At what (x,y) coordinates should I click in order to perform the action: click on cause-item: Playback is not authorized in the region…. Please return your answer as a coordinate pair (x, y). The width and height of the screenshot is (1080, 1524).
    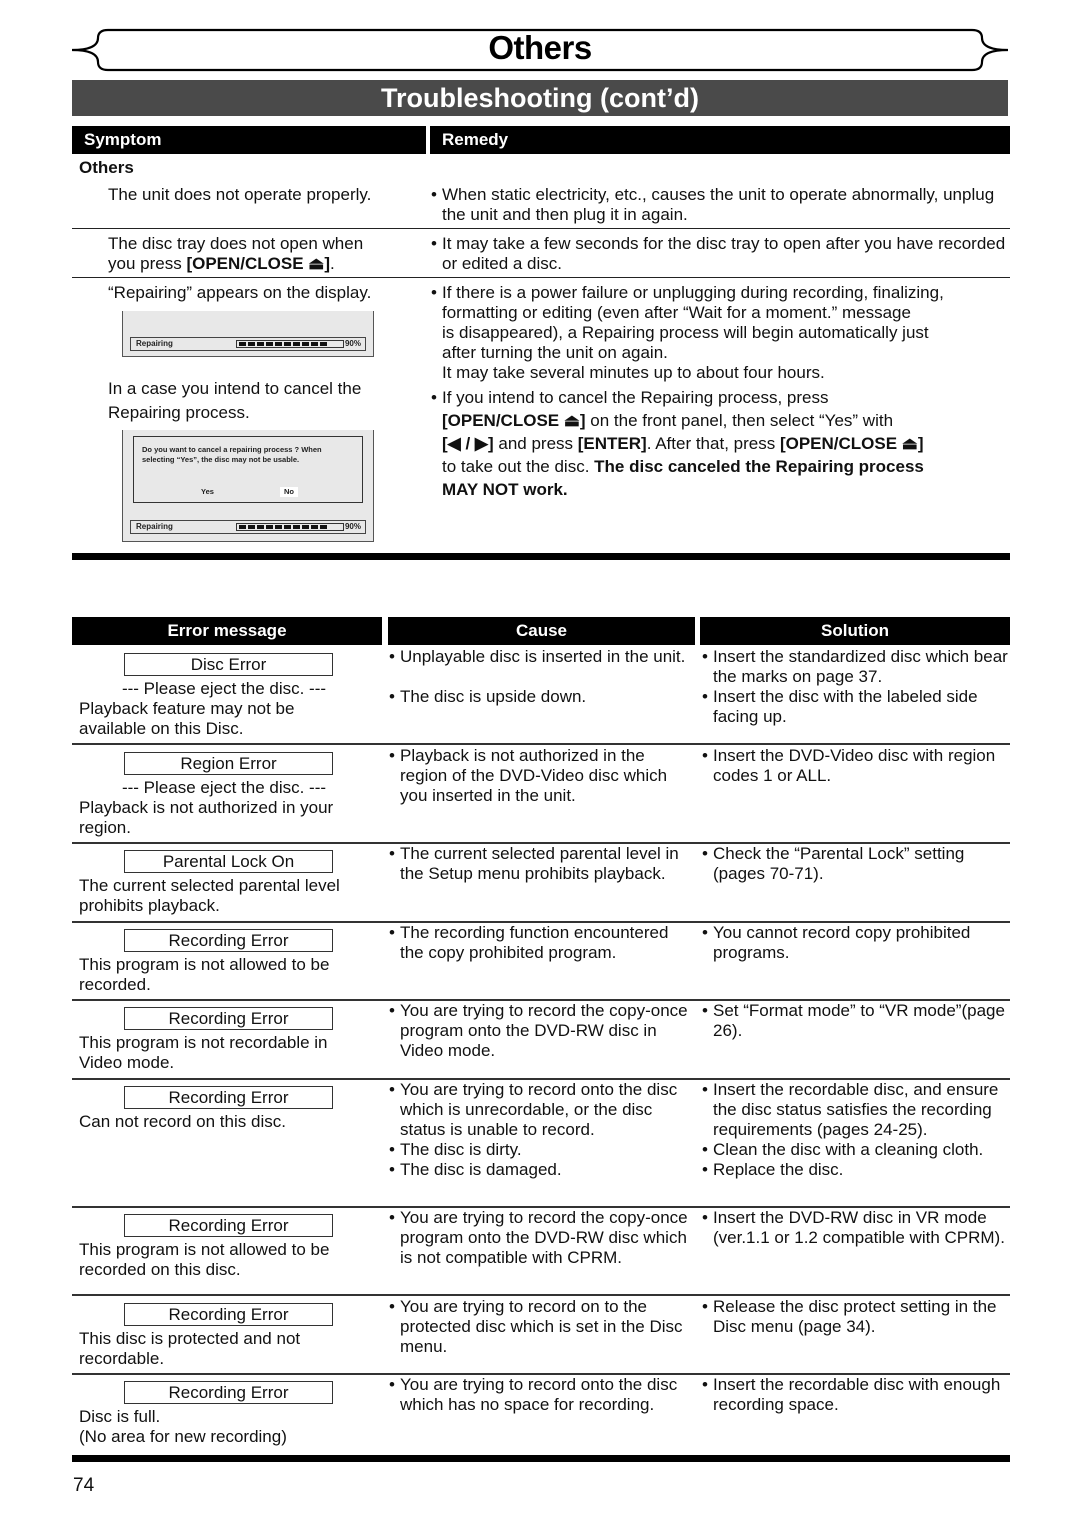
    Looking at the image, I should click on (539, 776).